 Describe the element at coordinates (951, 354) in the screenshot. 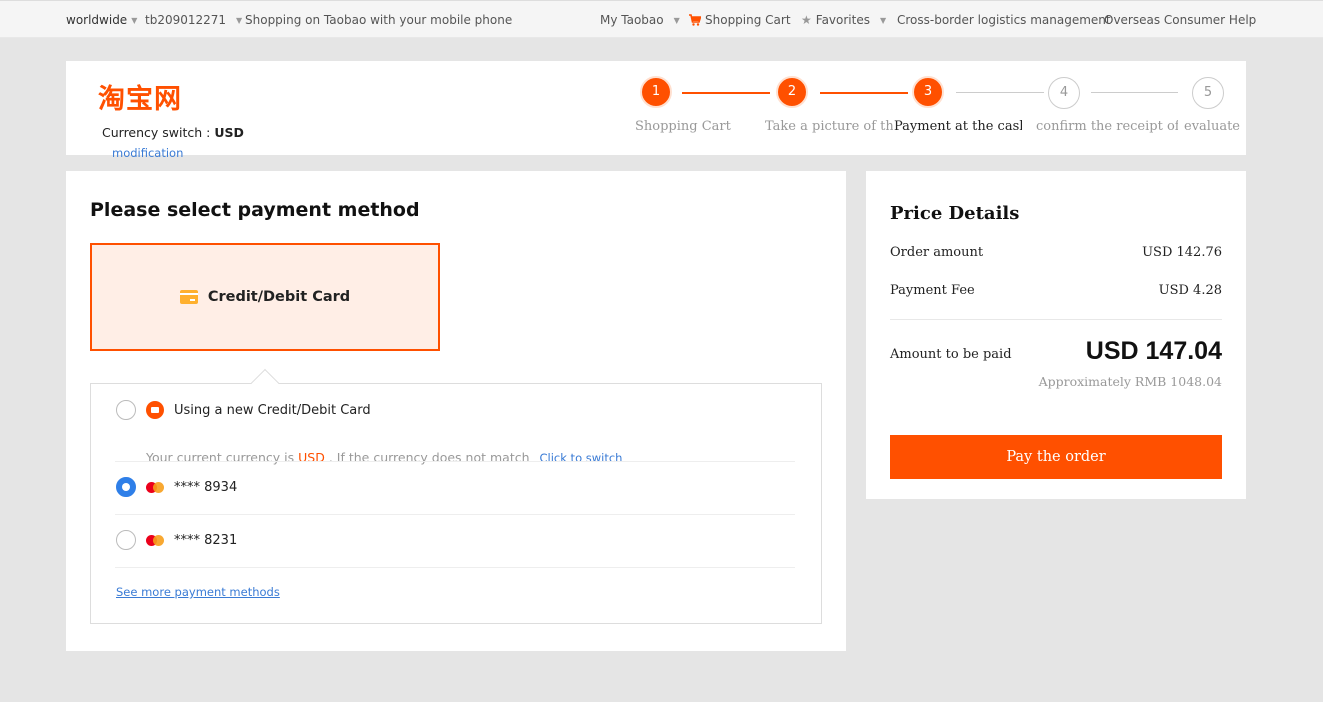

I see `amount-to-be-paid-label: Amount to be paid` at that location.